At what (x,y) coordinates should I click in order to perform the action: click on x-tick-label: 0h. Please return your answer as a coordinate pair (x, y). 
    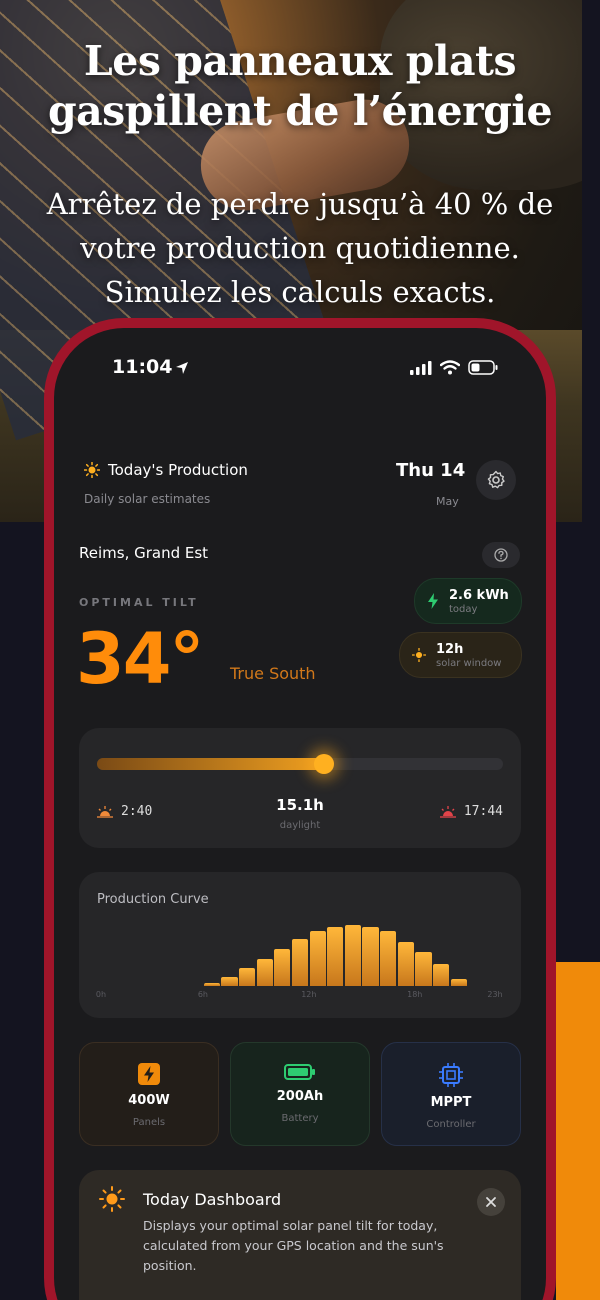
    Looking at the image, I should click on (101, 994).